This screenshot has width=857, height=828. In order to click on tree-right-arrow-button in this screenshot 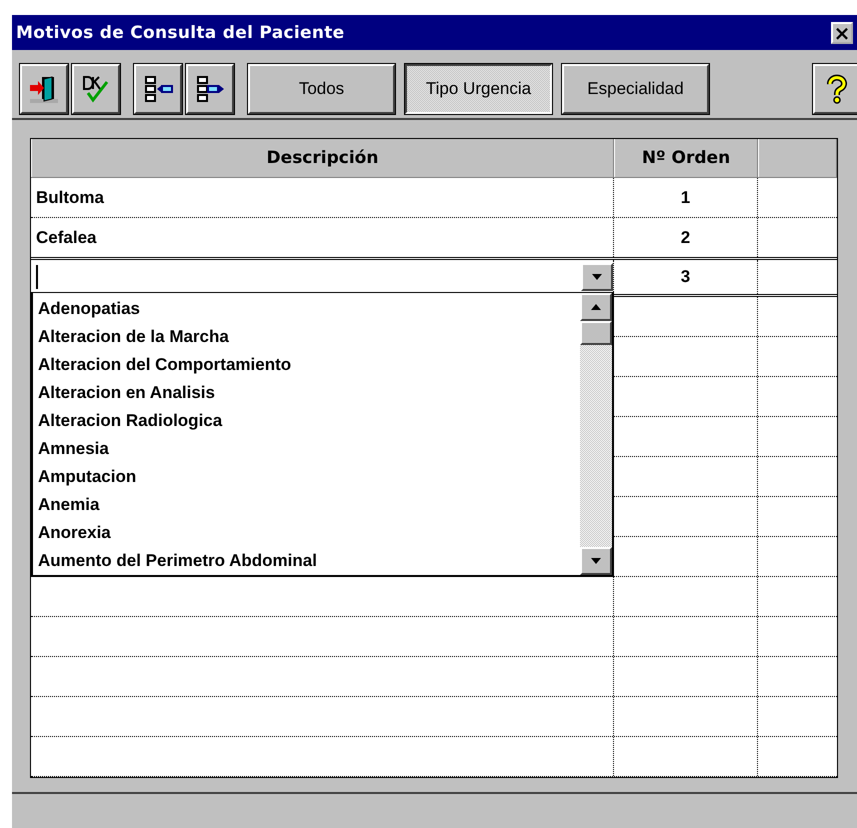, I will do `click(210, 89)`.